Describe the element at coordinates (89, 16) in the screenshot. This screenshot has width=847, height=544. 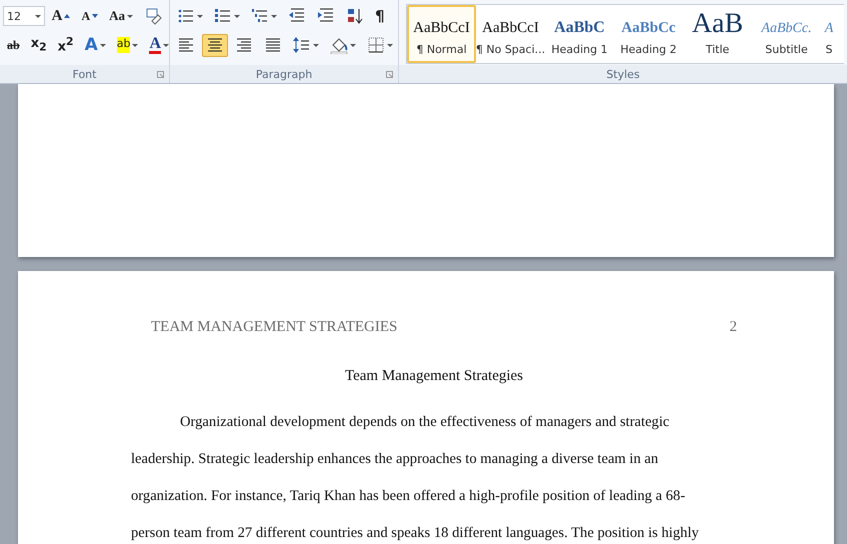
I see `shrink-font-button: A` at that location.